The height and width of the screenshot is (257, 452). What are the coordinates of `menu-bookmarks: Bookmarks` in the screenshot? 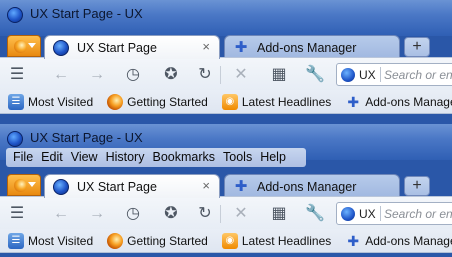 It's located at (183, 157).